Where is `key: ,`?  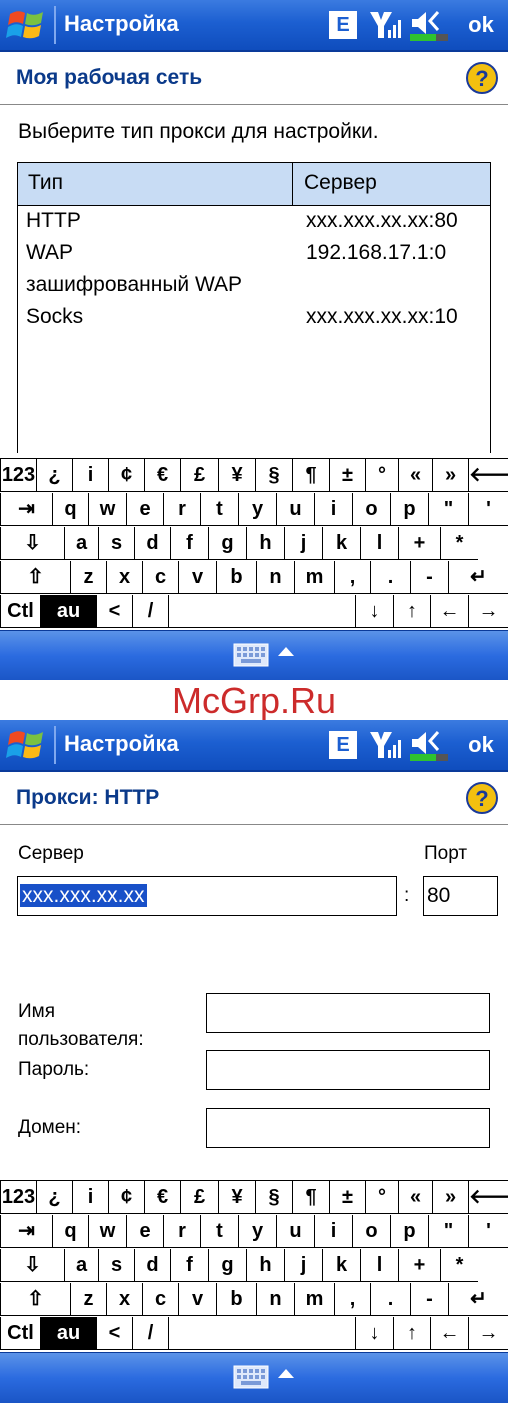 key: , is located at coordinates (352, 577).